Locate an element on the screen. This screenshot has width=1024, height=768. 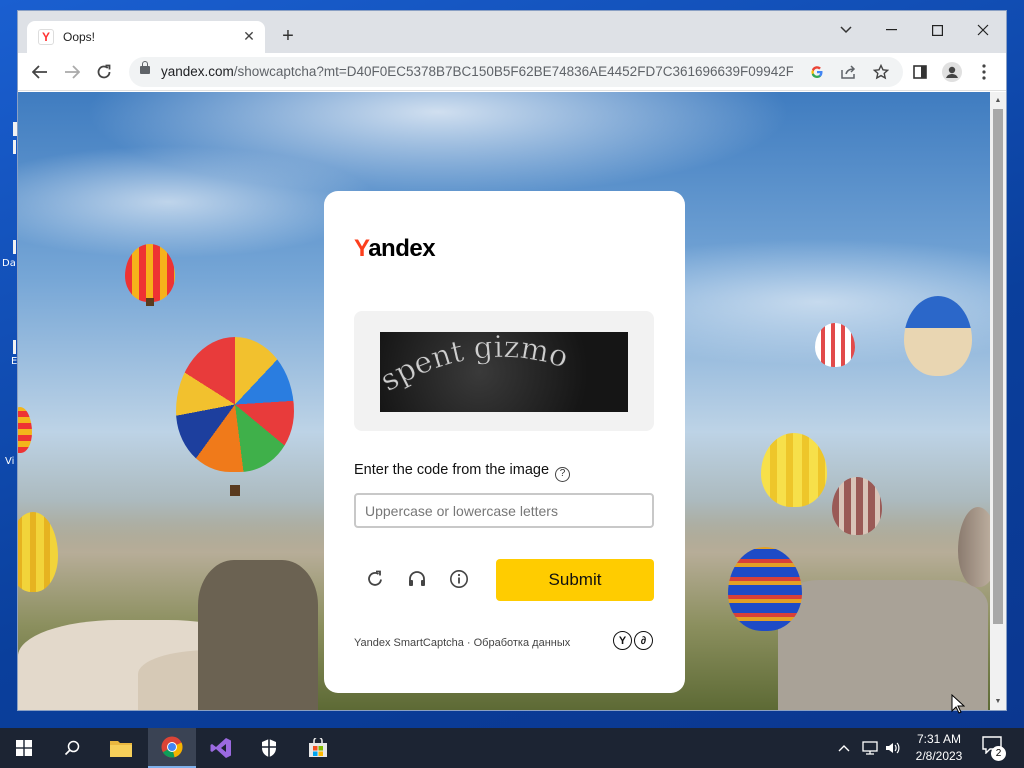
show-hidden-icons-chevron-icon is located at coordinates (844, 748).